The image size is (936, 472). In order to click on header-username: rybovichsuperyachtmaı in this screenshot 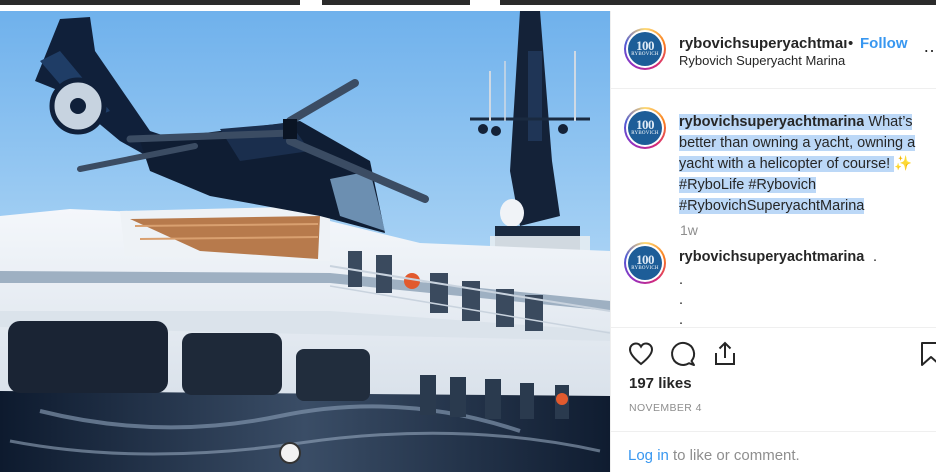, I will do `click(763, 43)`.